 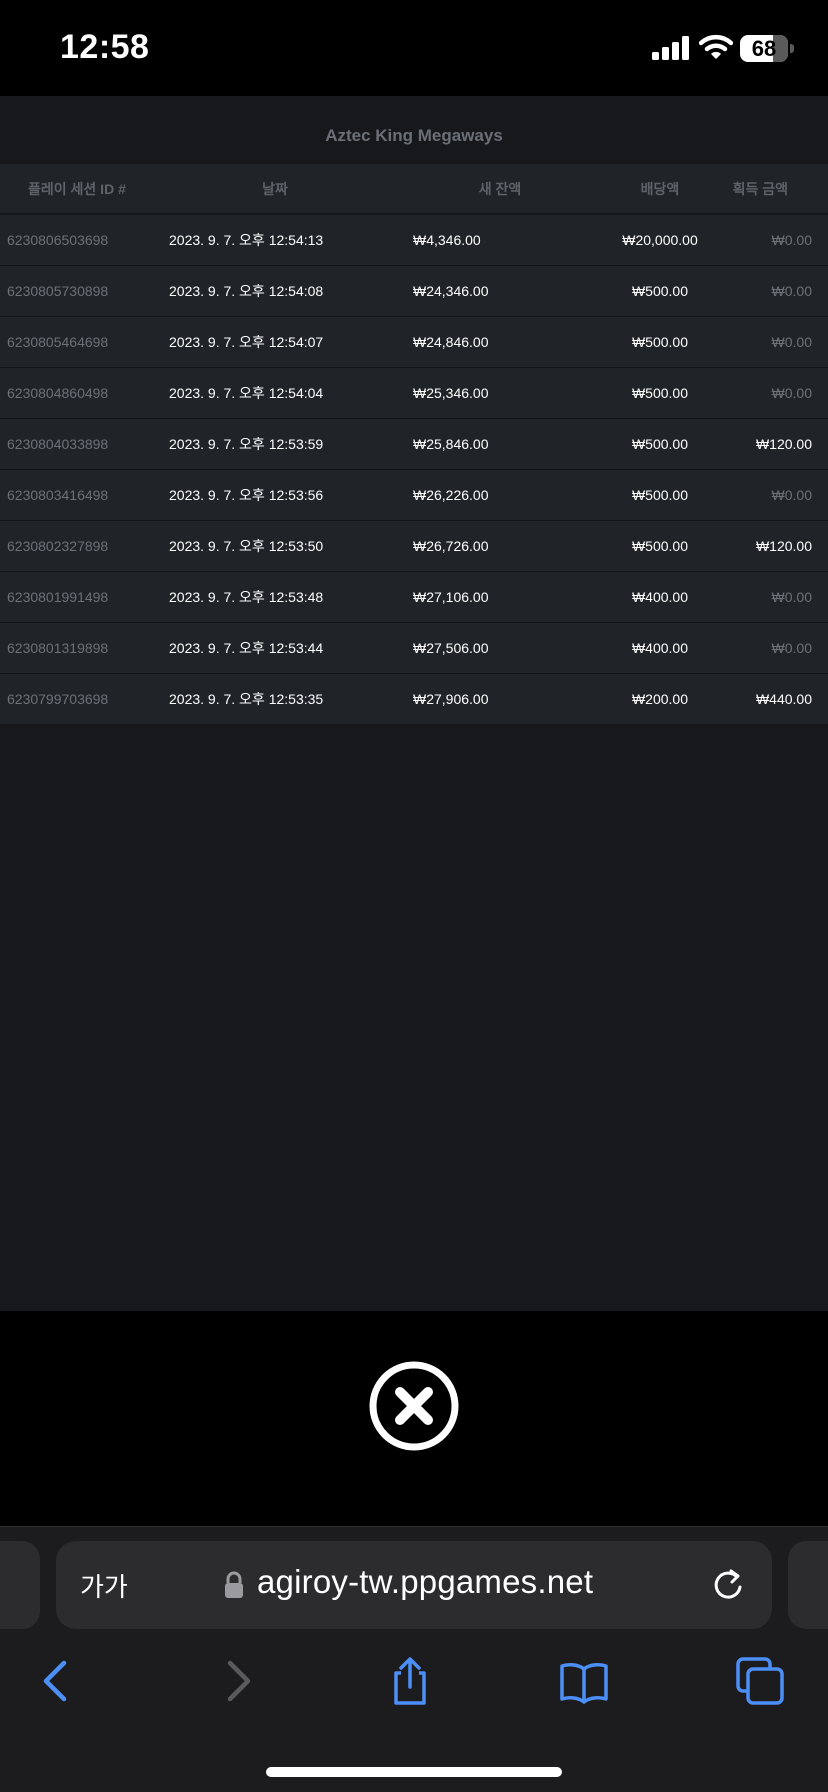 I want to click on table-header-row: 플레이 세션 ID # 날짜 새 잔액 배당액 획득 금액, so click(x=414, y=189).